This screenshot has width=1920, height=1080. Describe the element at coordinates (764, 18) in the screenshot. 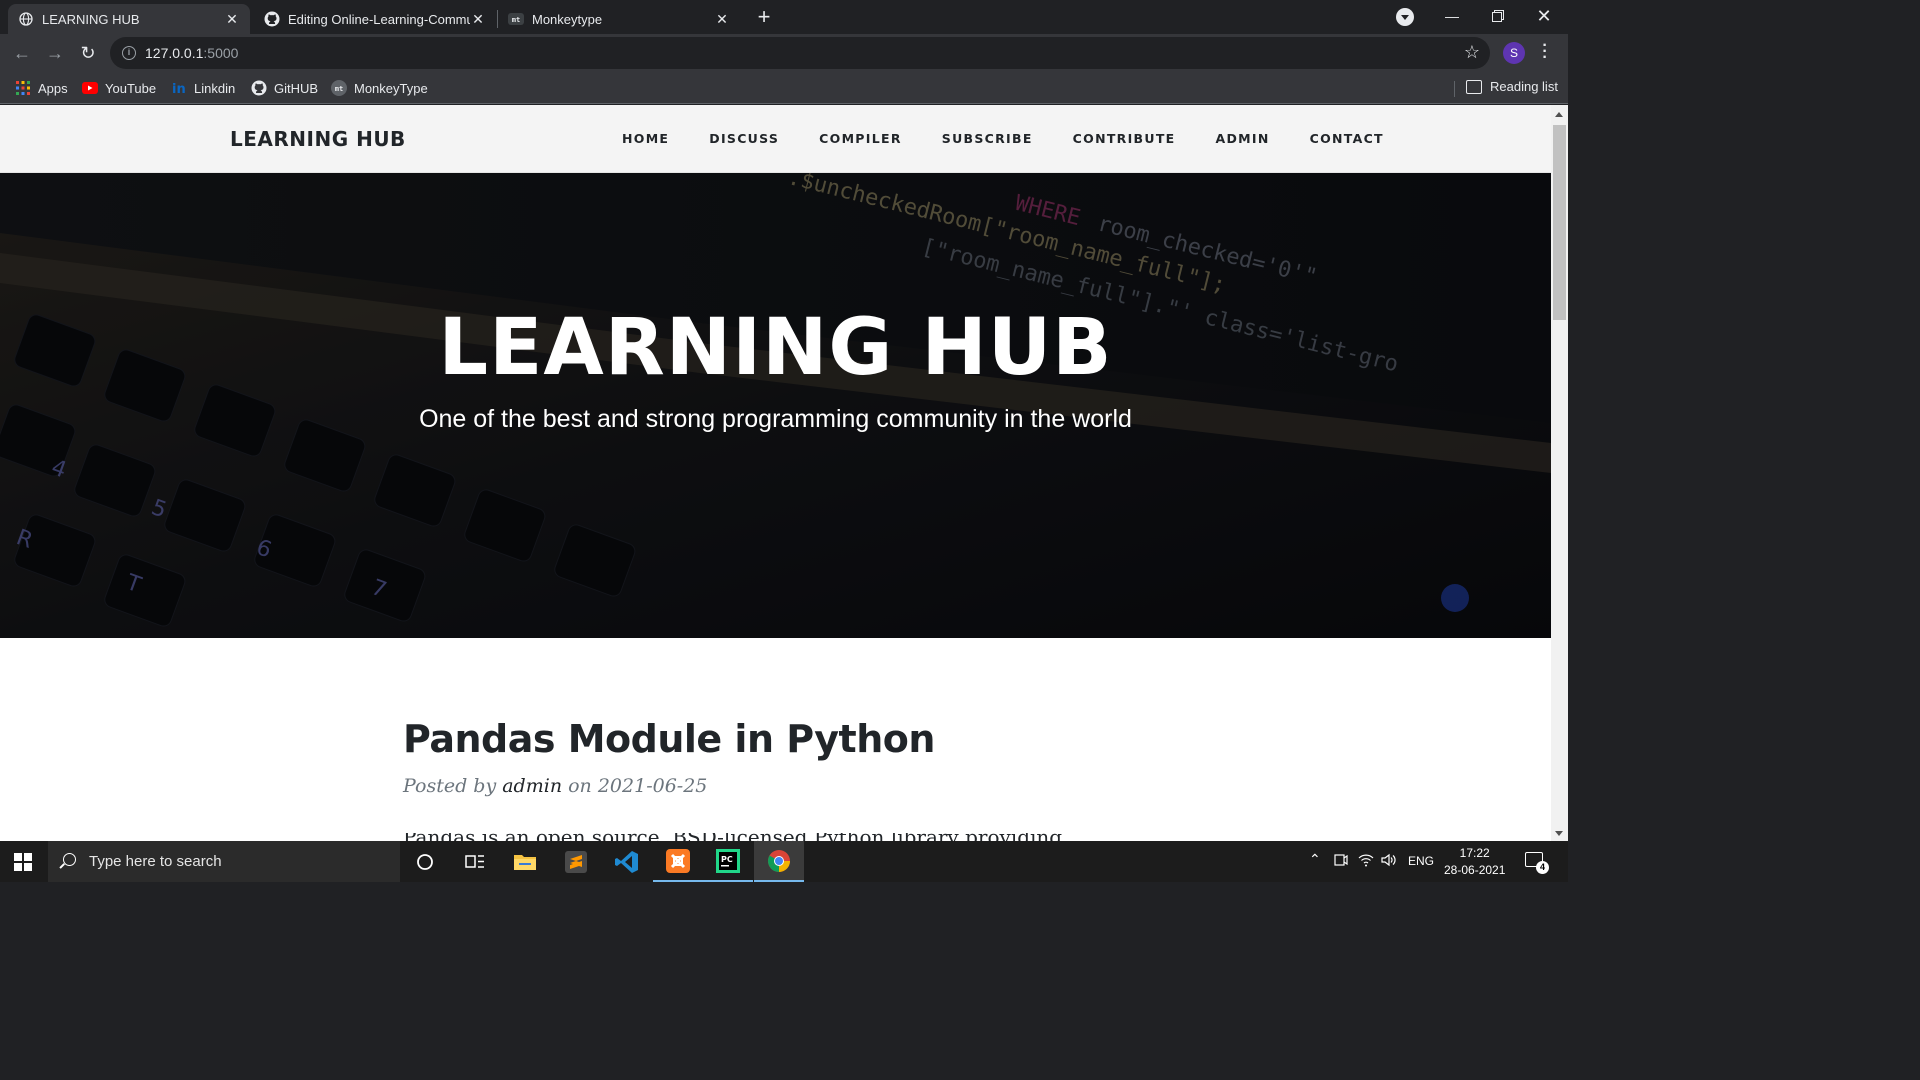

I see `new-tab-button: +` at that location.